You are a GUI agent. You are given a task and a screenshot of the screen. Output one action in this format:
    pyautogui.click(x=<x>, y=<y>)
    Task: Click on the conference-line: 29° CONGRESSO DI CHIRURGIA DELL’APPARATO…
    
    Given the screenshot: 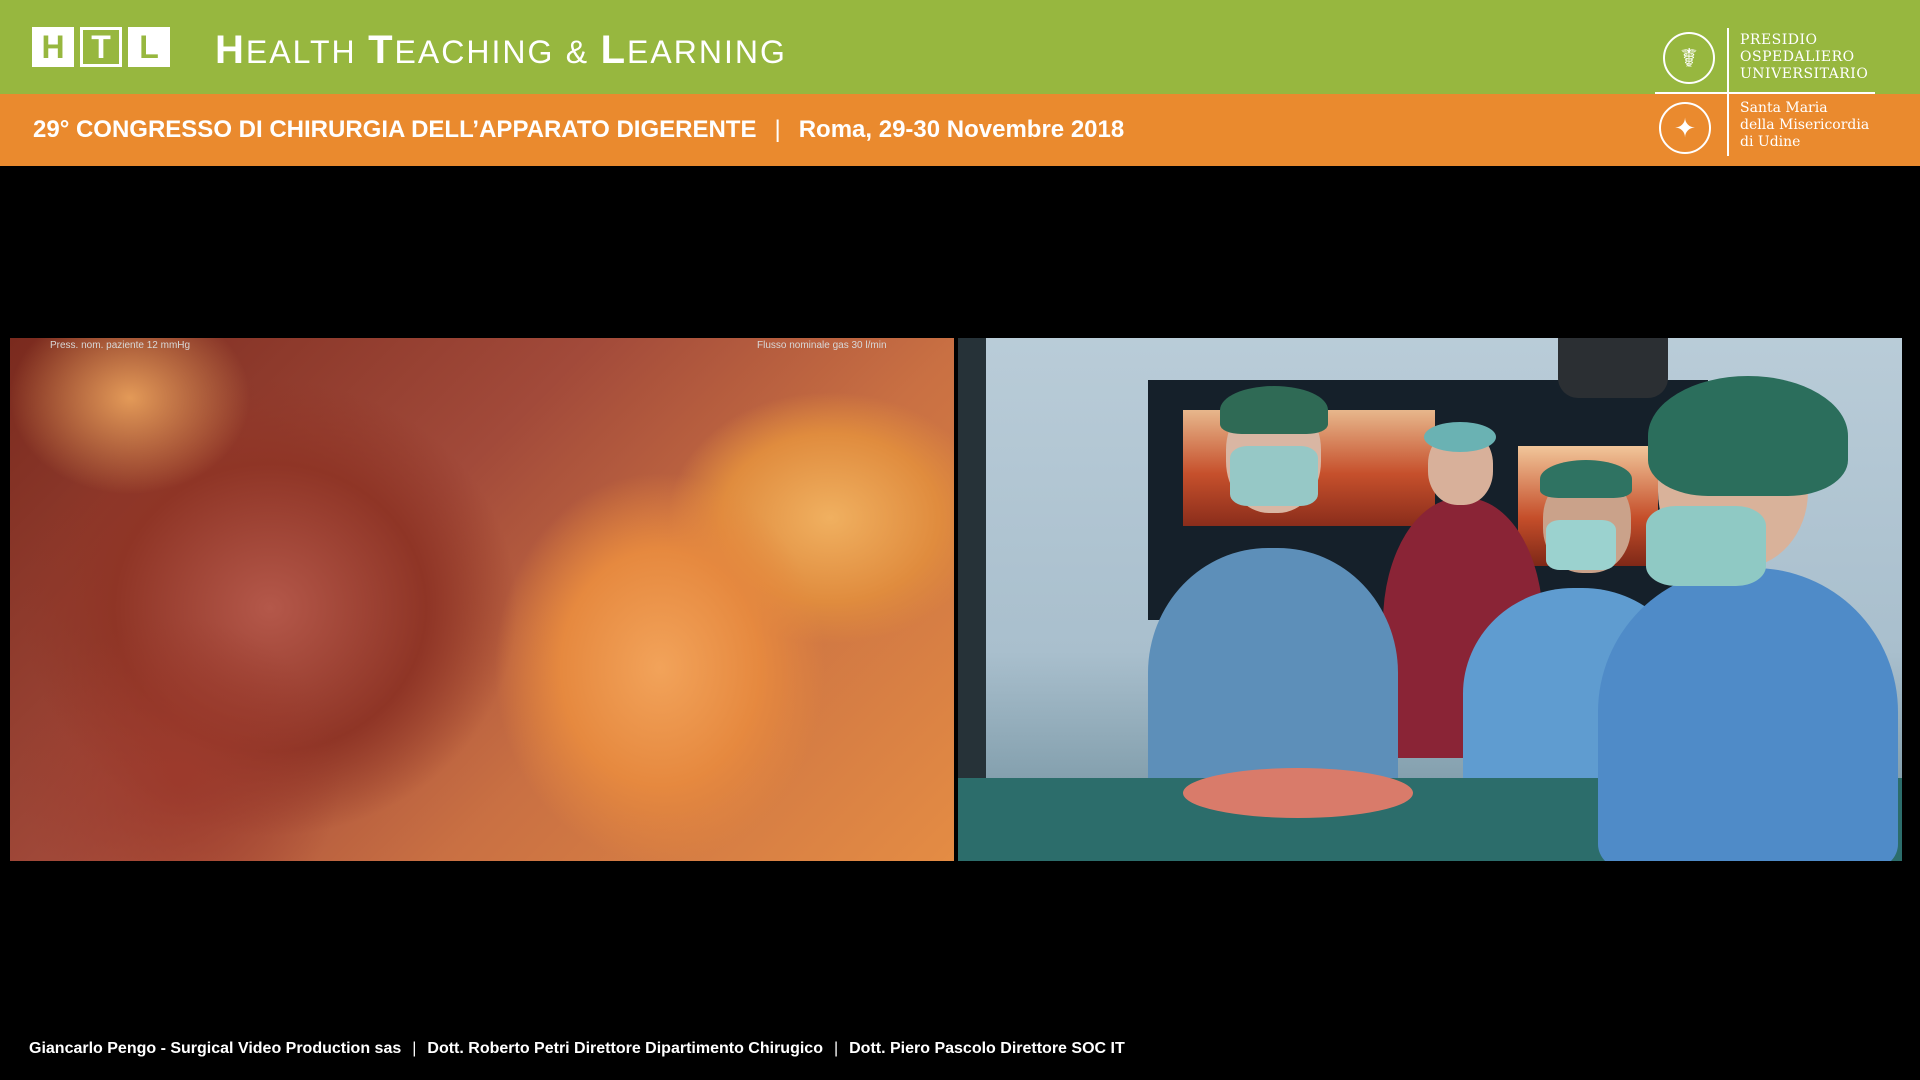 What is the action you would take?
    pyautogui.click(x=578, y=130)
    